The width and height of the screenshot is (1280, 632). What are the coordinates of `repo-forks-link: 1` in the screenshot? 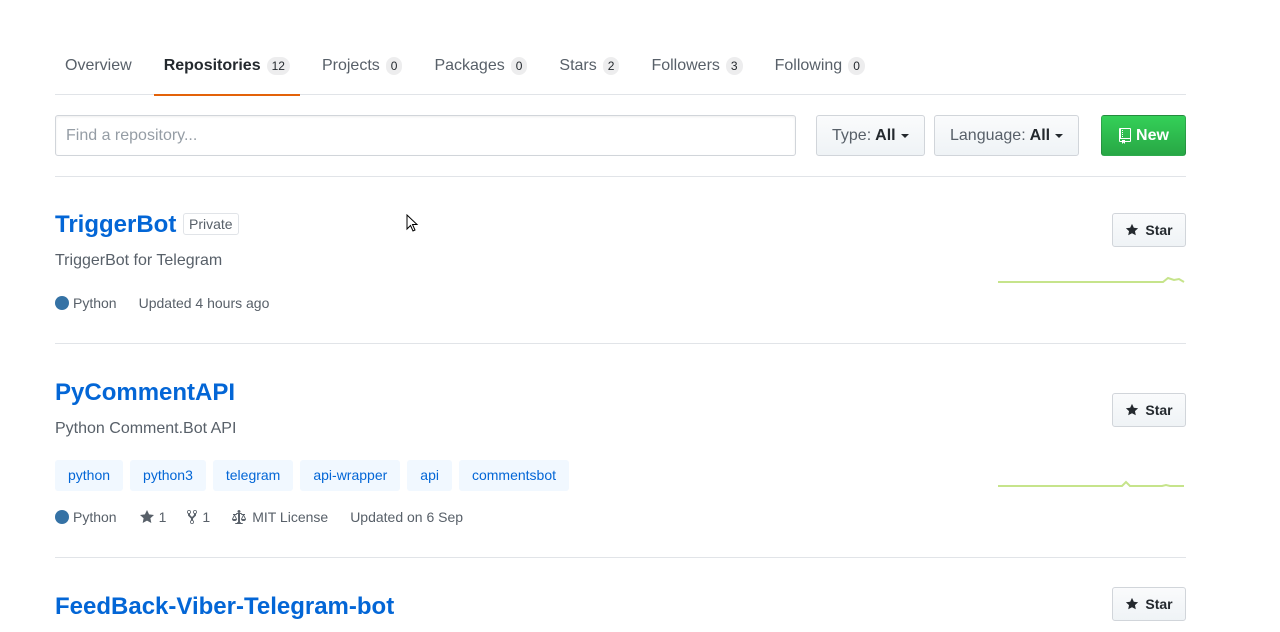 It's located at (198, 517).